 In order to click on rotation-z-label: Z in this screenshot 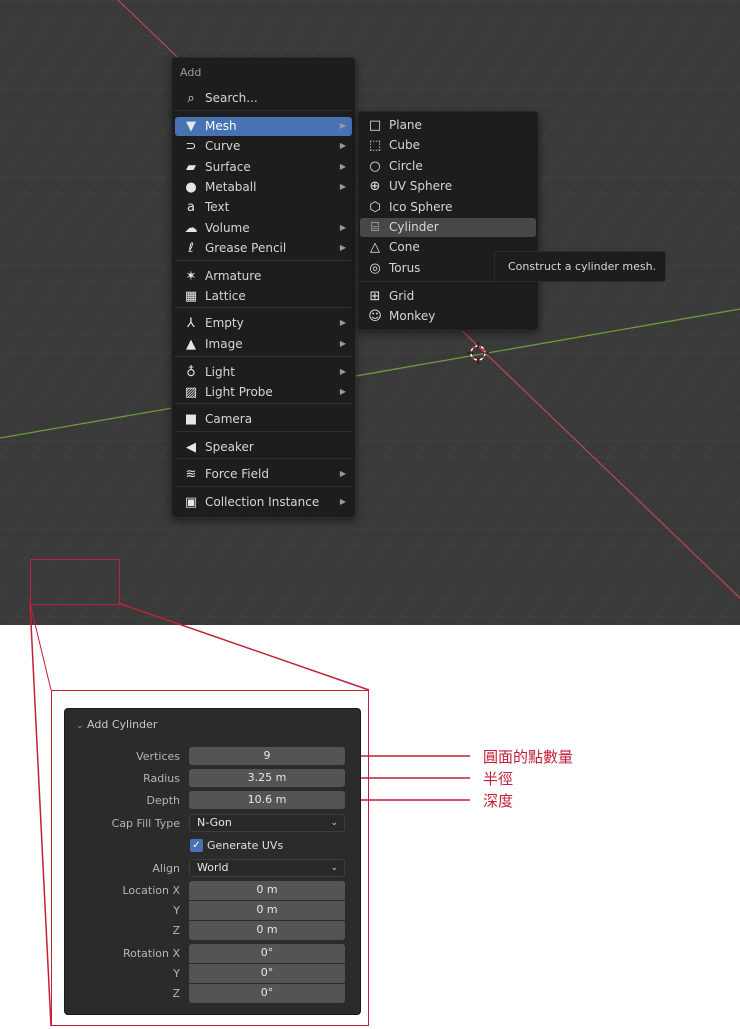, I will do `click(176, 993)`.